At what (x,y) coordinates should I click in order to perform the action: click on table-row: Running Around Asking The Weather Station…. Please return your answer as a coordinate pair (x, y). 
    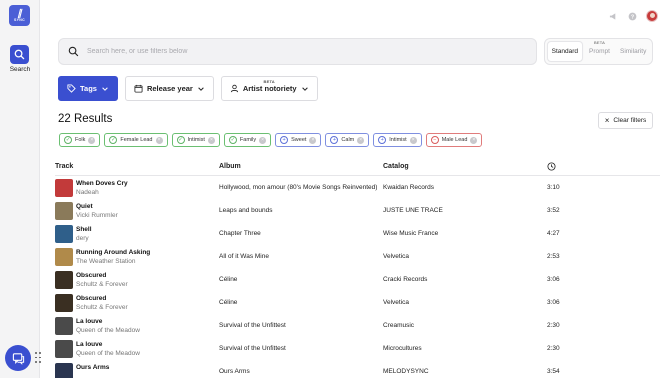
    Looking at the image, I should click on (357, 257).